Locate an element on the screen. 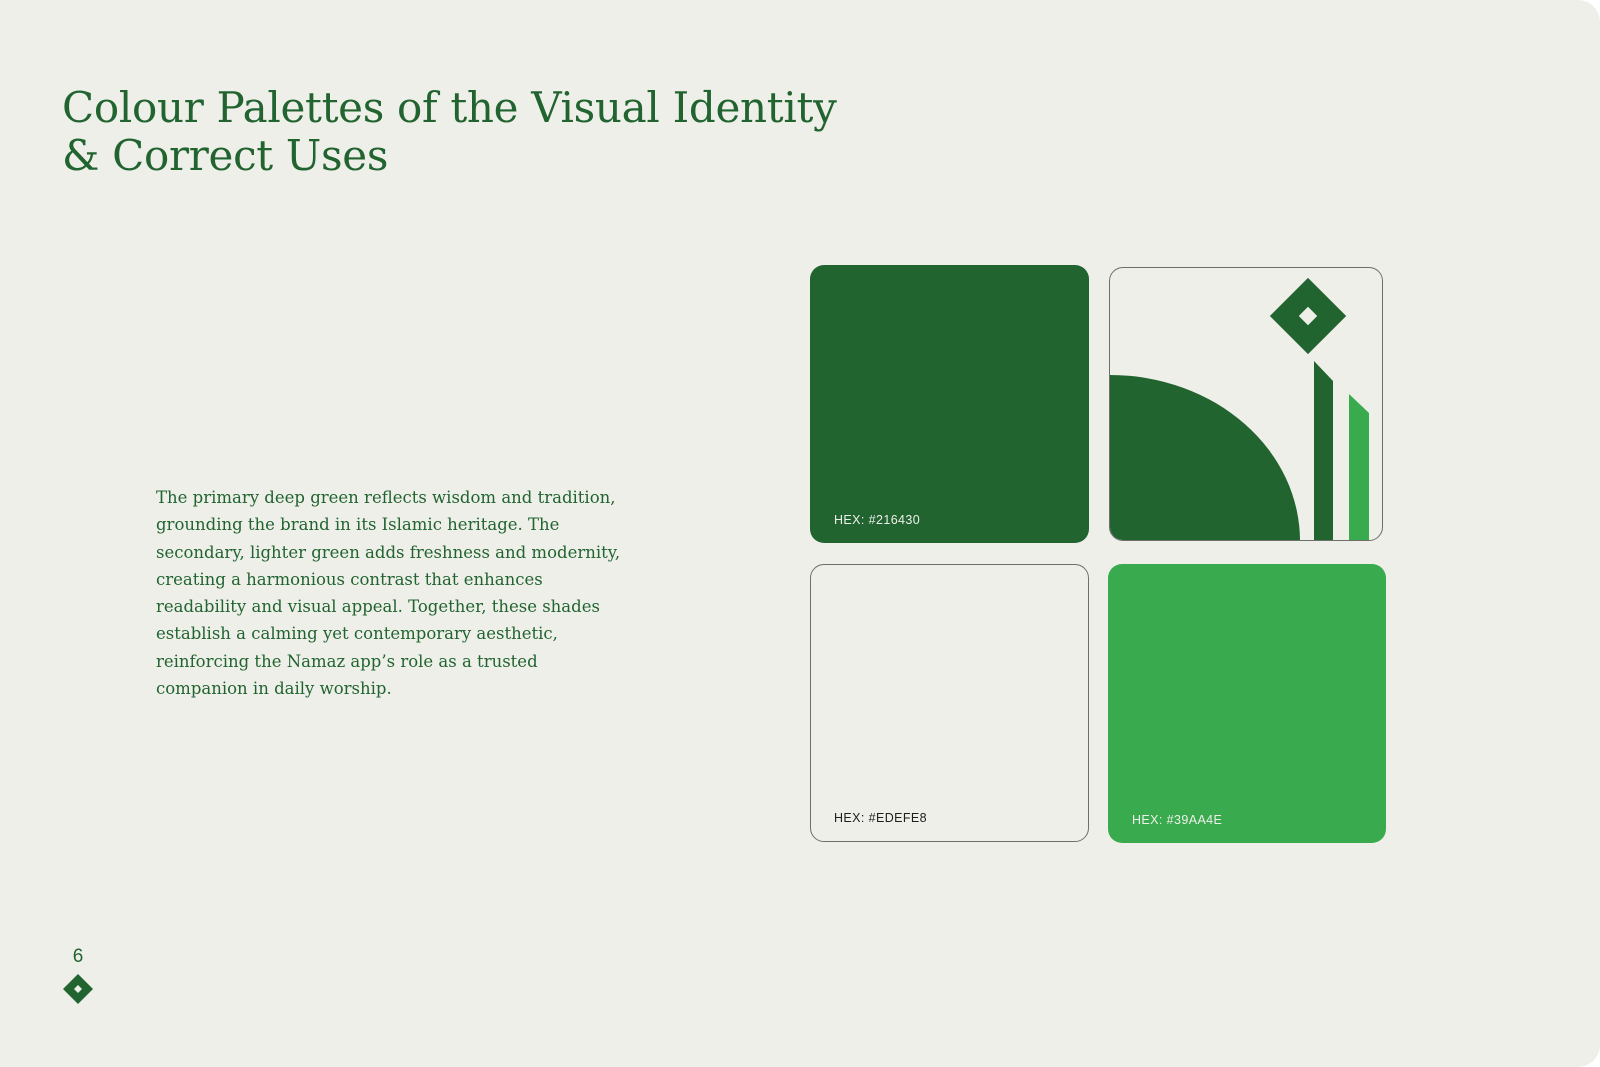 The image size is (1600, 1067). page-number: 6 is located at coordinates (78, 956).